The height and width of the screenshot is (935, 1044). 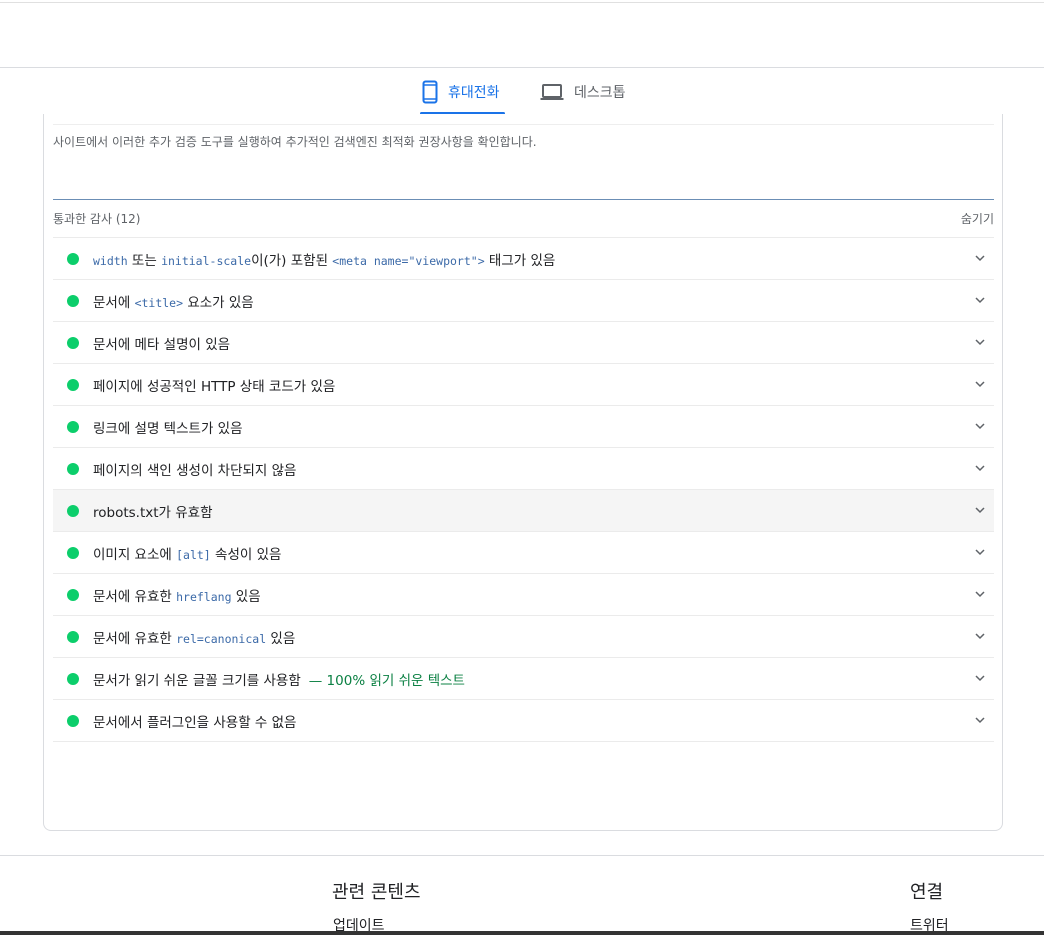 I want to click on audit-title: 페이지의 색인 생성이 차단되지 않음, so click(x=194, y=469).